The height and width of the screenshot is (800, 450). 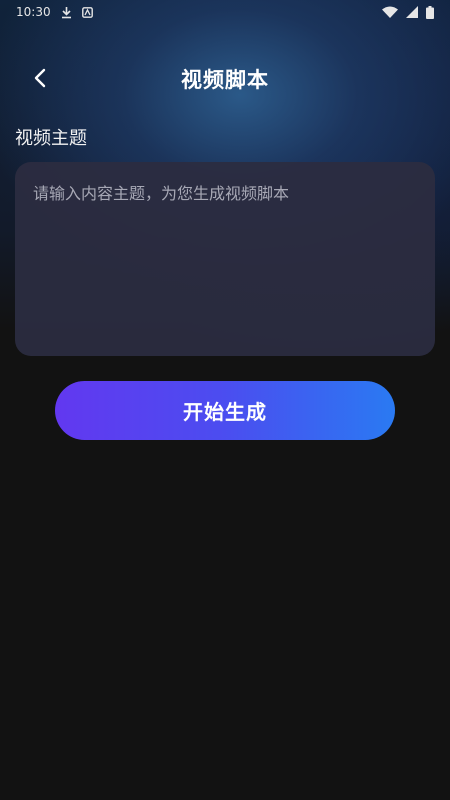 I want to click on topic-section-label: 视频主题, so click(x=51, y=138).